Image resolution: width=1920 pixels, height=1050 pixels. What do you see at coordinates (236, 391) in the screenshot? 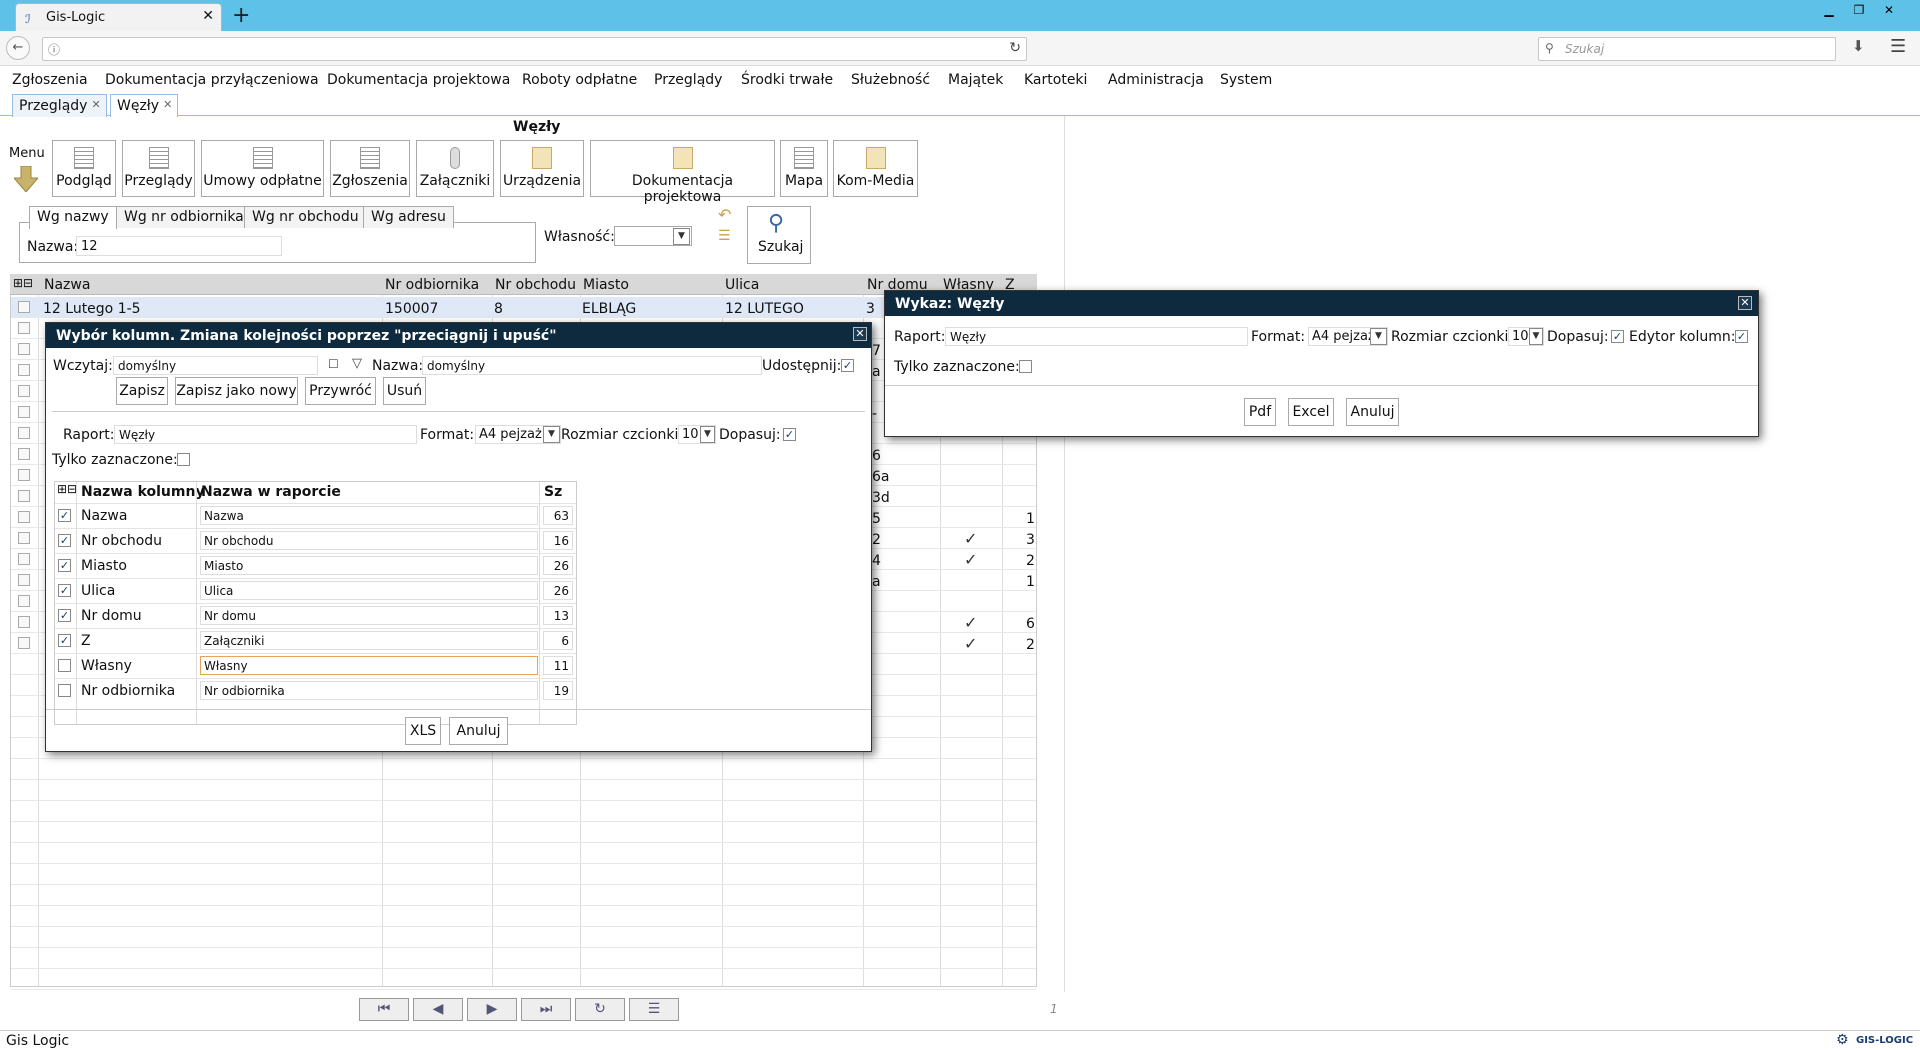
I see `save-as-new-button: Zapisz jako nowy` at bounding box center [236, 391].